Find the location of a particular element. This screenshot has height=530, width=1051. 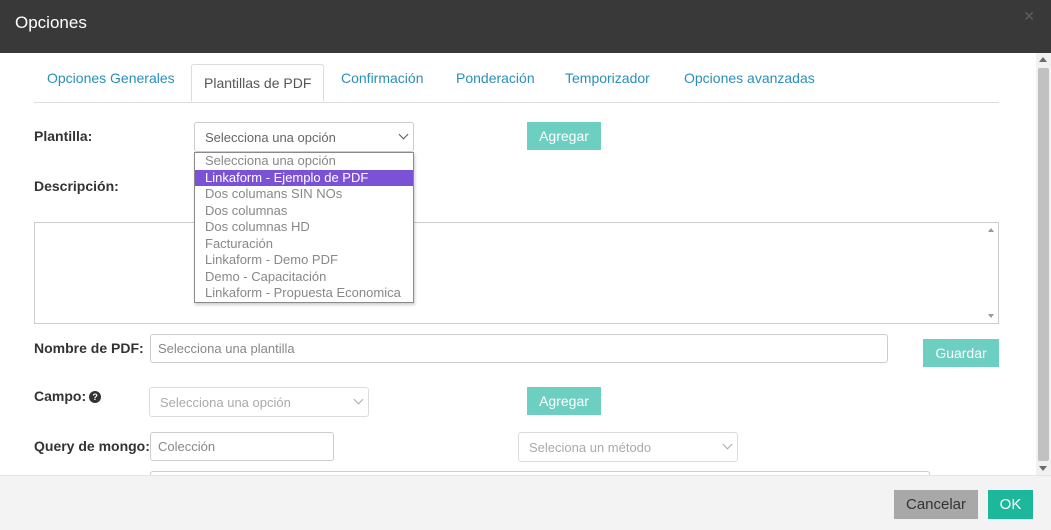

dialog-footer: Cancelar OK is located at coordinates (525, 502).